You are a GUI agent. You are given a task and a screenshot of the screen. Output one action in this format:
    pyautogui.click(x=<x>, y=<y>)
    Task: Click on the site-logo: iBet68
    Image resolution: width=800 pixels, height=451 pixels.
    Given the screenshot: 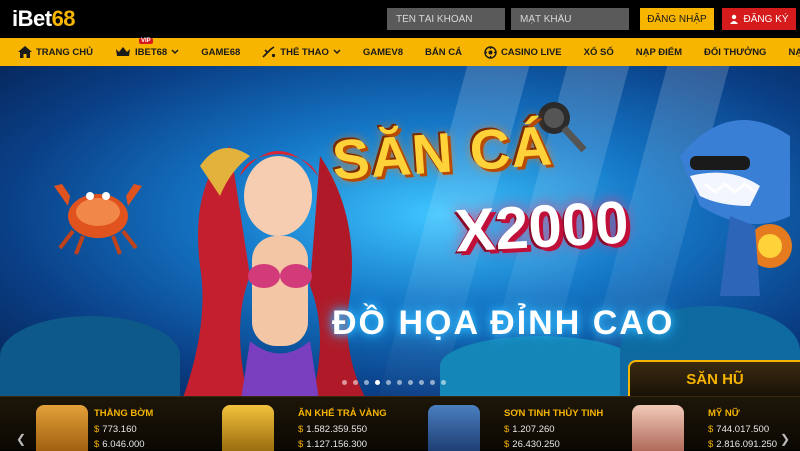 What is the action you would take?
    pyautogui.click(x=44, y=19)
    